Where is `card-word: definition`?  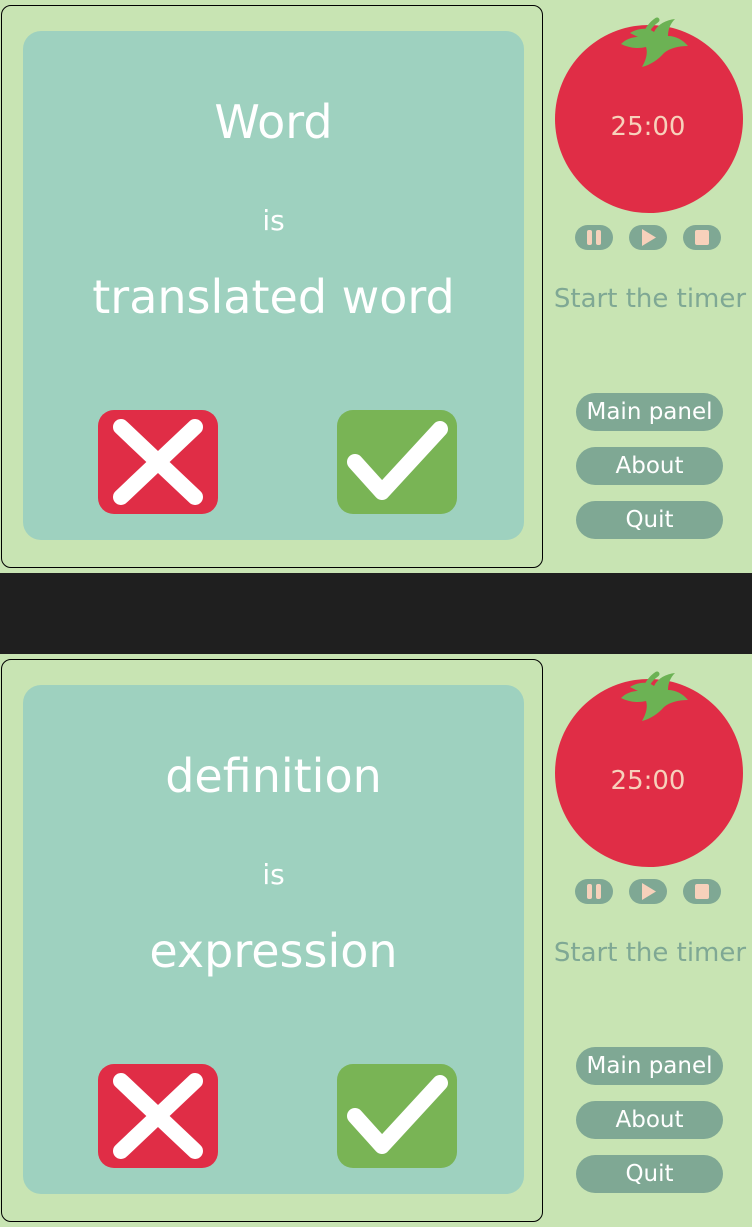
card-word: definition is located at coordinates (273, 776).